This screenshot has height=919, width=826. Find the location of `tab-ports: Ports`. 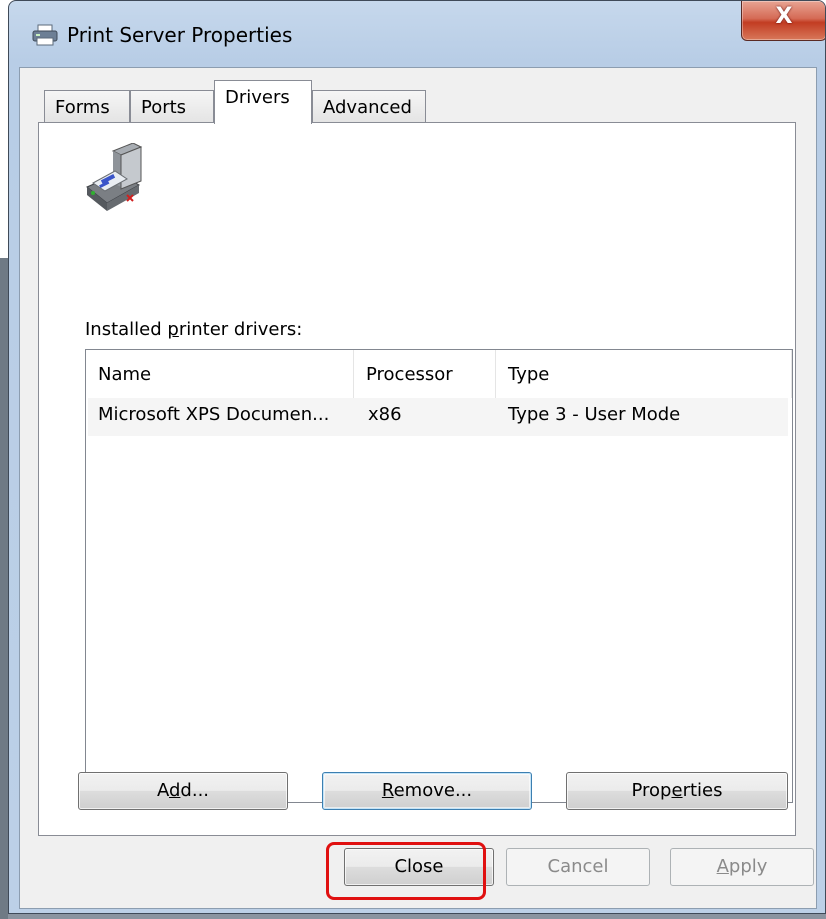

tab-ports: Ports is located at coordinates (172, 107).